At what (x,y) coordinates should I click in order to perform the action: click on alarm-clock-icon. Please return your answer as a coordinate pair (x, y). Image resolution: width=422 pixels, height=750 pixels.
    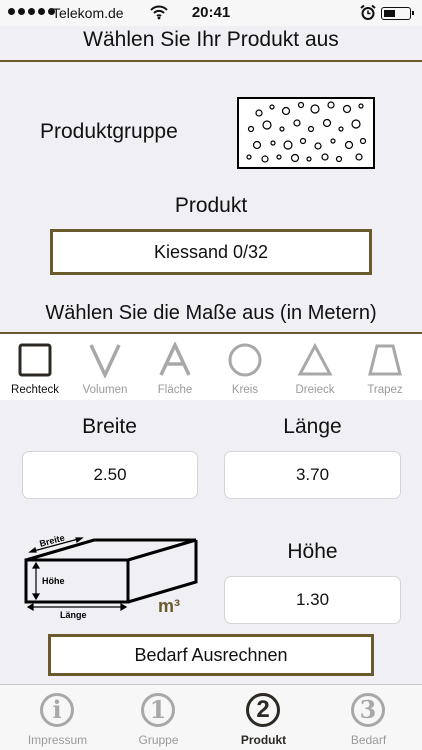
    Looking at the image, I should click on (368, 14).